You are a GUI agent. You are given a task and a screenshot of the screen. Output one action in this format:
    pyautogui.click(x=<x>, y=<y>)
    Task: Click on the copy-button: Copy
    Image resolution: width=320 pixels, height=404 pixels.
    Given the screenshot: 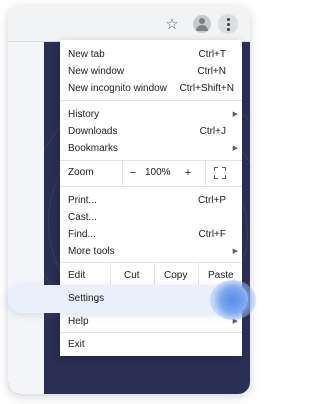 What is the action you would take?
    pyautogui.click(x=175, y=275)
    